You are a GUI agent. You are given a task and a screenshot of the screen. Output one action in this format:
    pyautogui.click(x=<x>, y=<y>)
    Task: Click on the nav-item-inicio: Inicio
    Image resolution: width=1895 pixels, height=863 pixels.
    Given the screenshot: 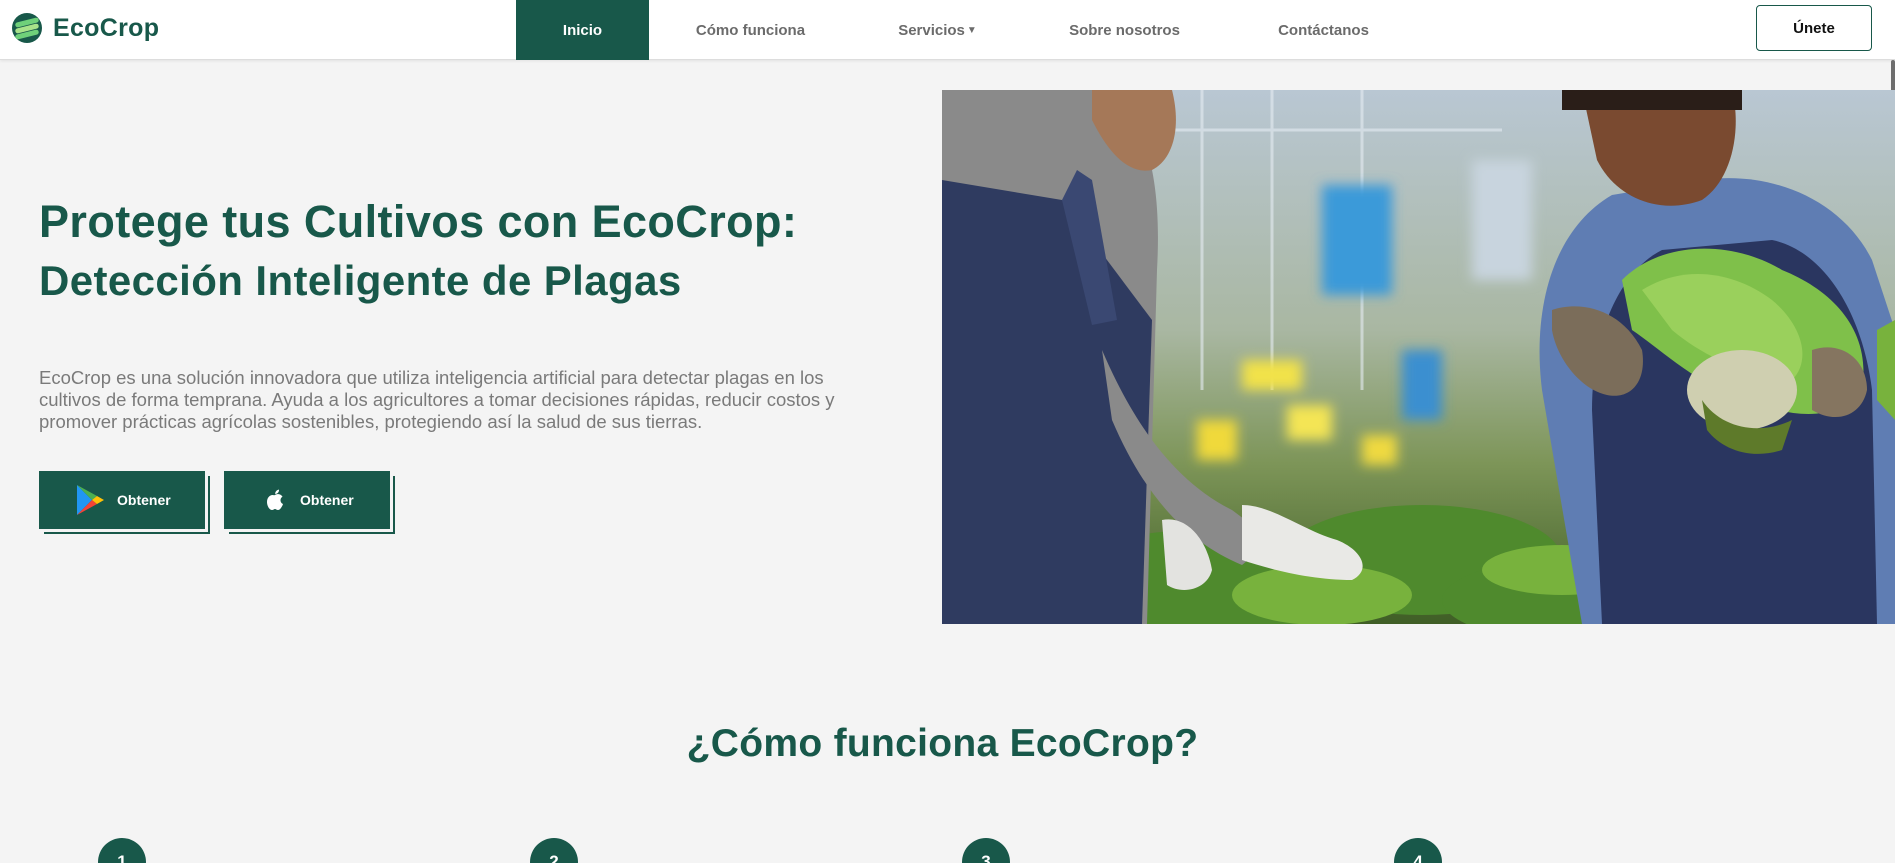 What is the action you would take?
    pyautogui.click(x=582, y=30)
    